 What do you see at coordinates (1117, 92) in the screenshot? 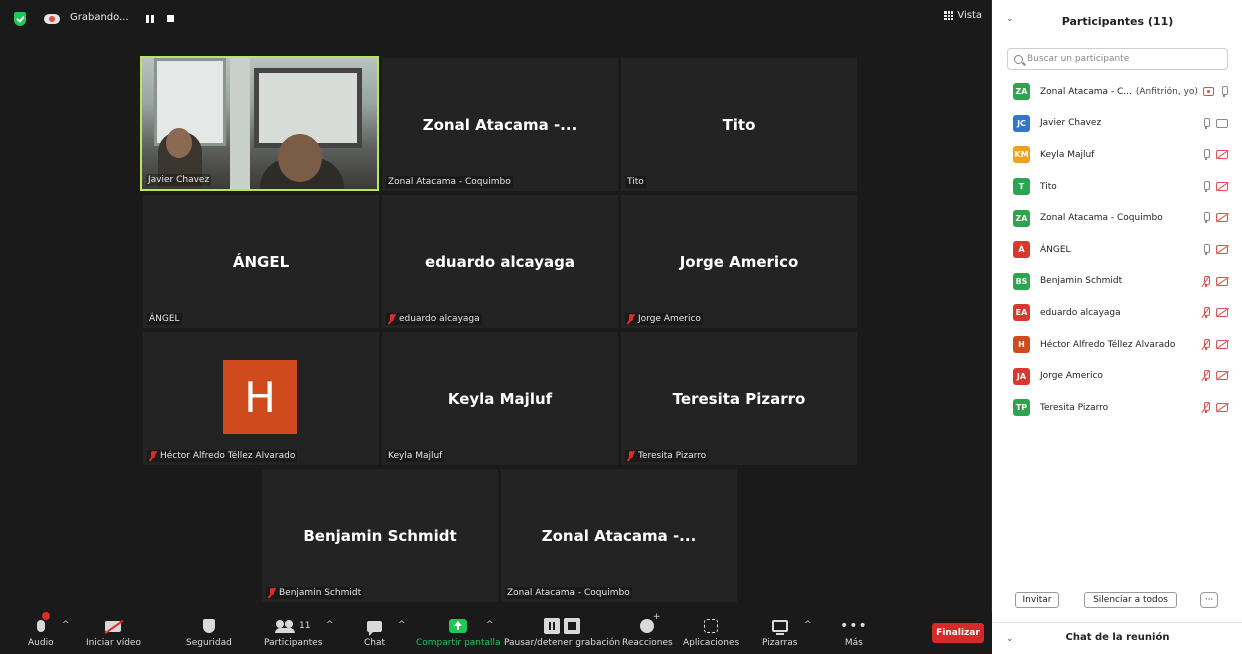
I see `participant-row: ZA Zonal Atacama - C... (Anfitrión, yo)` at bounding box center [1117, 92].